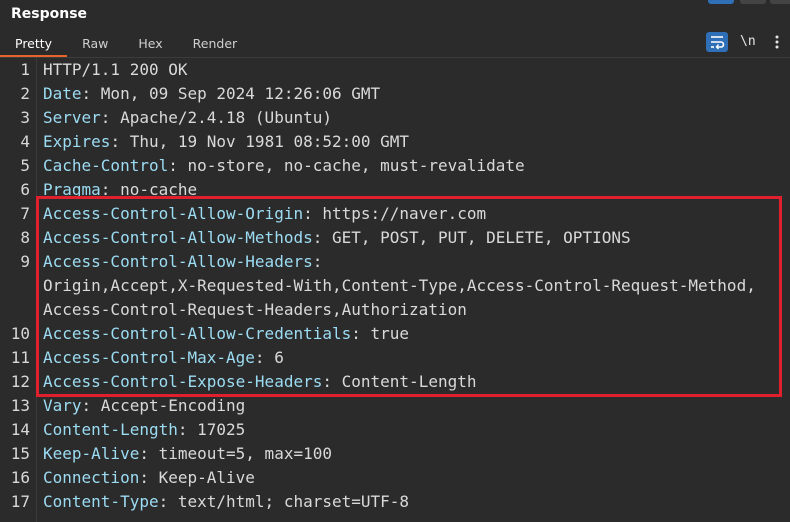 The height and width of the screenshot is (522, 790). What do you see at coordinates (95, 45) in the screenshot?
I see `tab-raw: Raw` at bounding box center [95, 45].